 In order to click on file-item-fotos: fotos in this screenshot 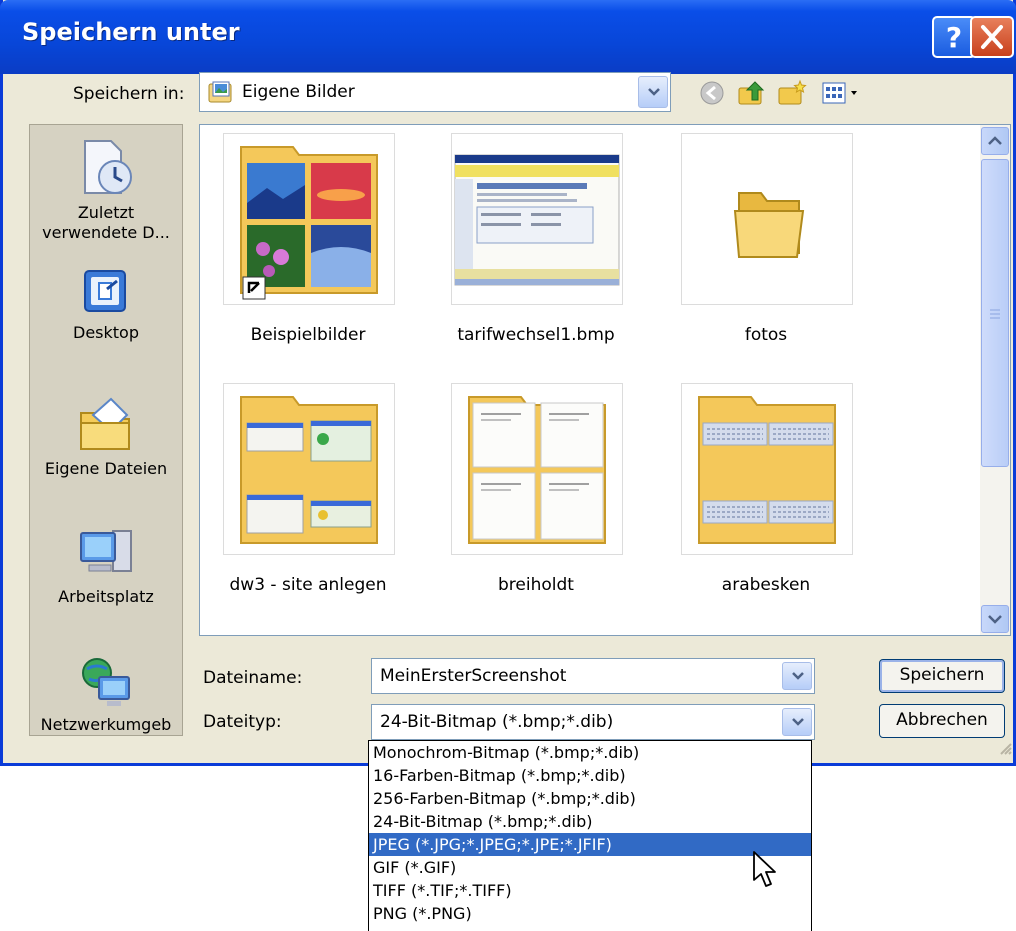, I will do `click(766, 243)`.